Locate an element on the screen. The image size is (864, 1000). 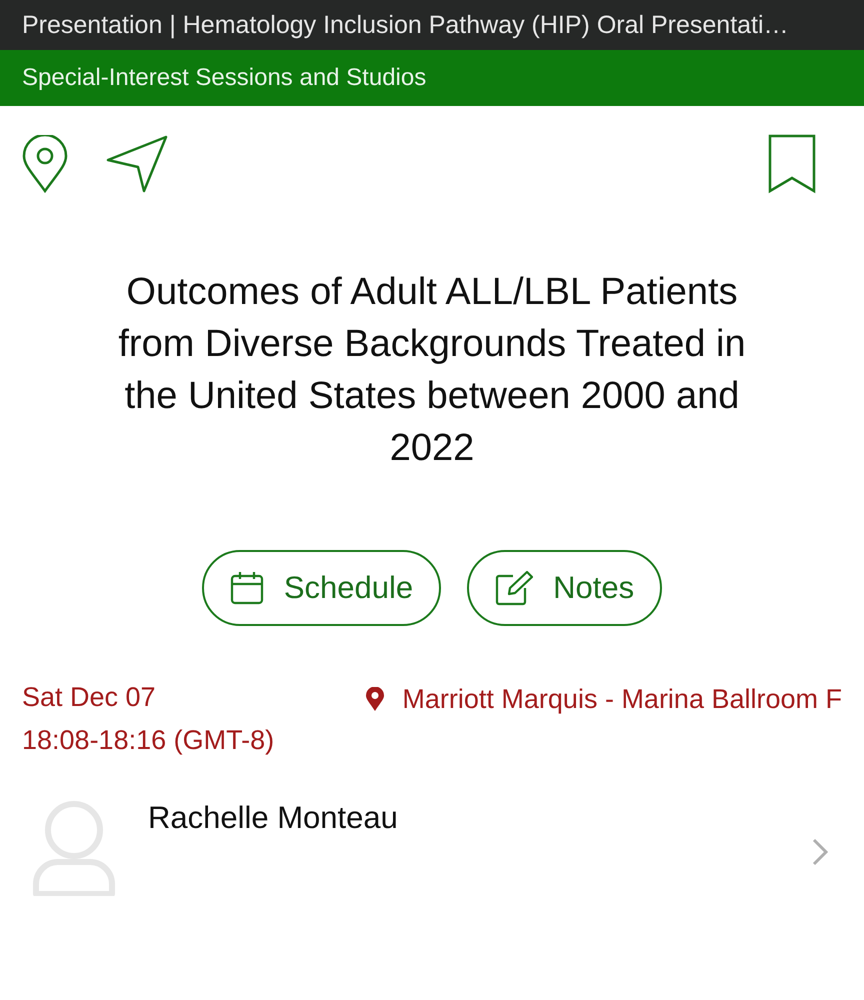
send-arrow-icon is located at coordinates (137, 164).